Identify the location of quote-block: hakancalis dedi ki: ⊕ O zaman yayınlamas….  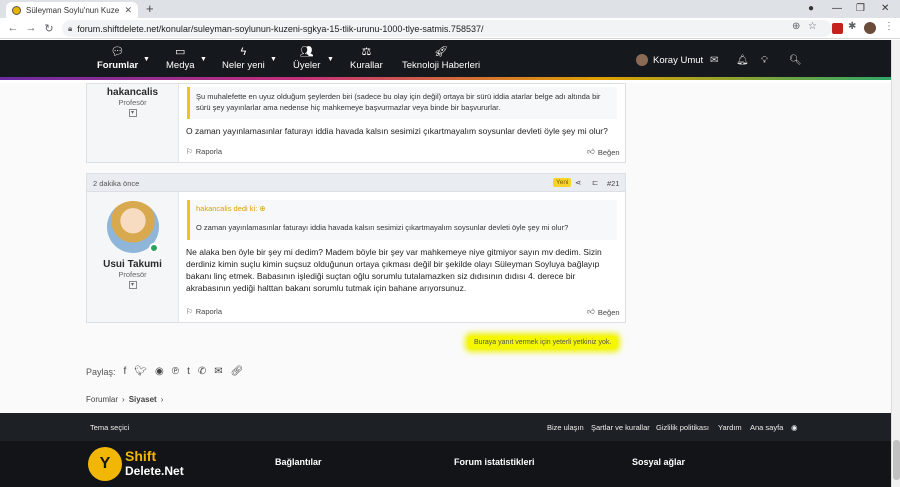
(402, 220).